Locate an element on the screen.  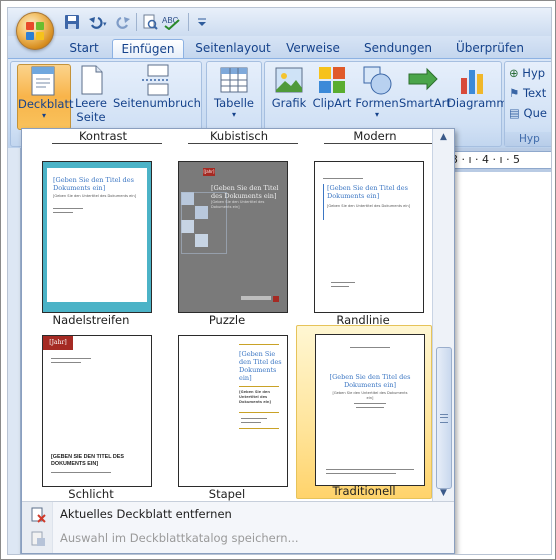
table-label: Tabelle is located at coordinates (233, 103).